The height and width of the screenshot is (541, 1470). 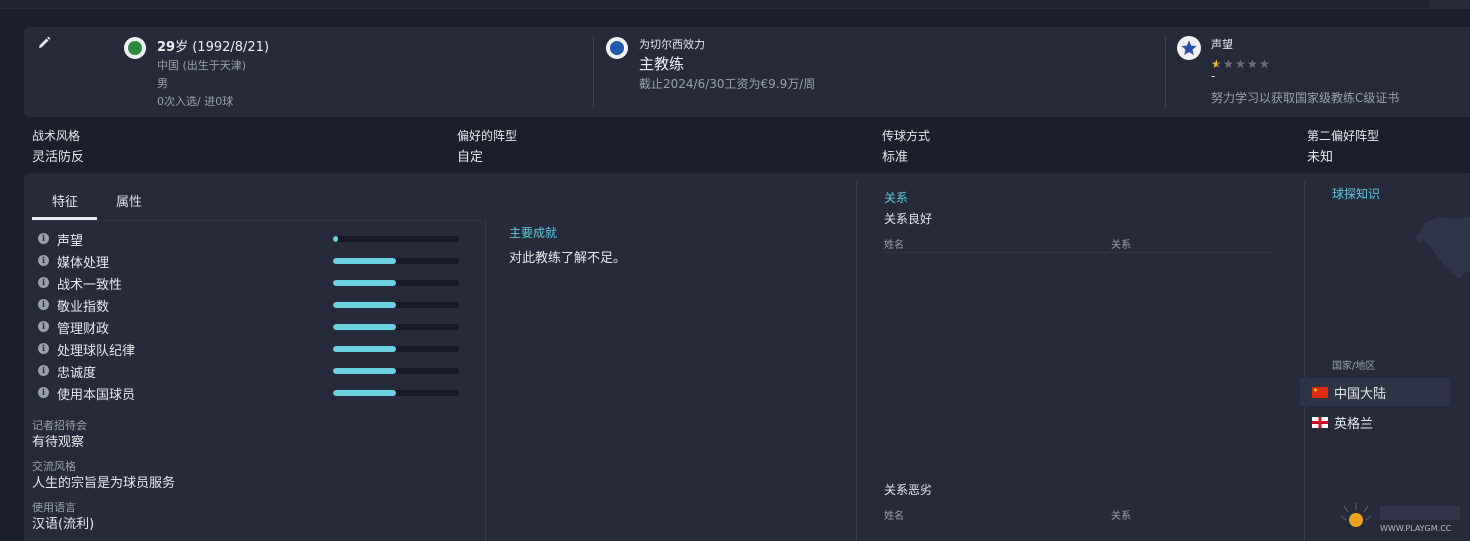 What do you see at coordinates (44, 43) in the screenshot?
I see `edit-pencil-icon` at bounding box center [44, 43].